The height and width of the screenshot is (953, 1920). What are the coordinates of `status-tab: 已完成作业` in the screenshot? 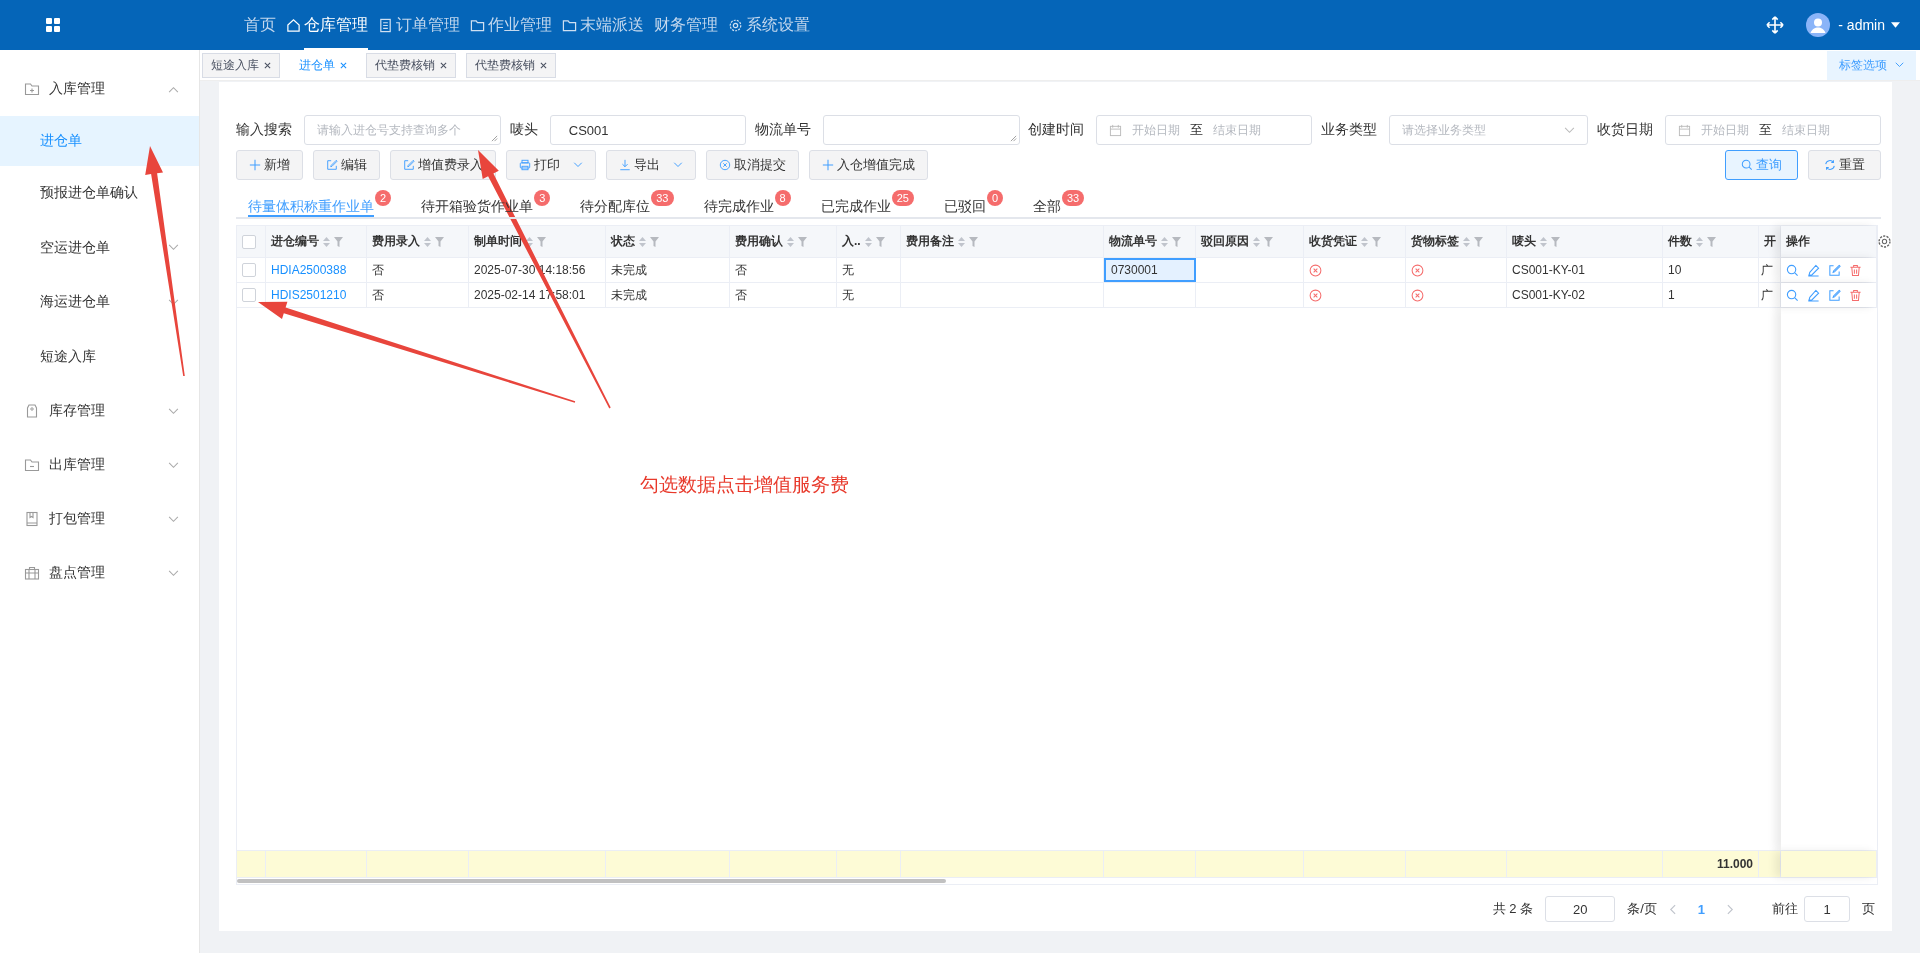 It's located at (855, 205).